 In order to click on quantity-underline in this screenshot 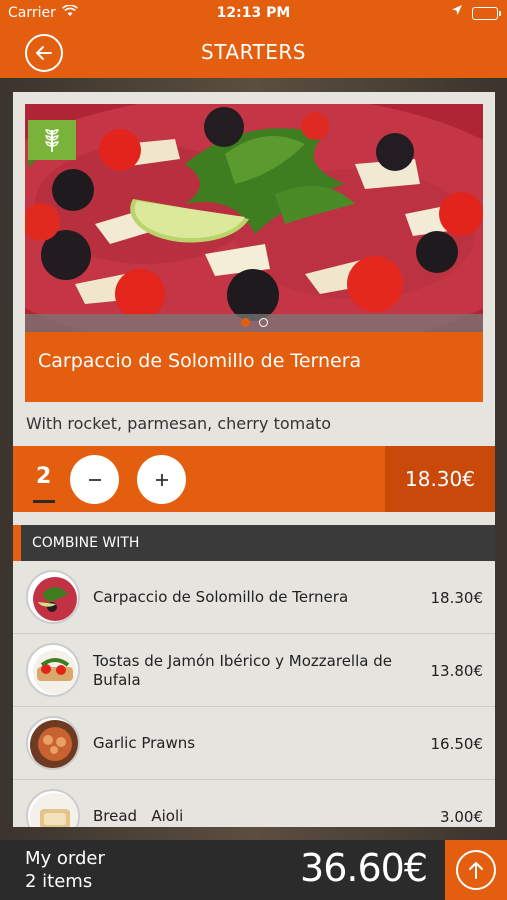, I will do `click(44, 501)`.